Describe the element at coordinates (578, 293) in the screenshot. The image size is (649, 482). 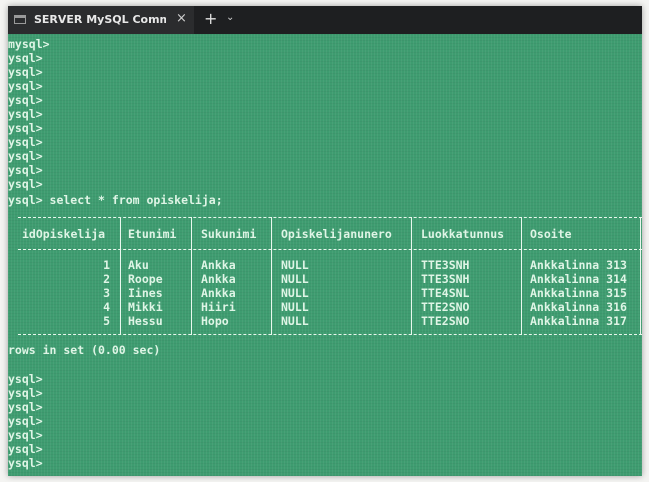
I see `cell-address: Ankkalinna 315` at that location.